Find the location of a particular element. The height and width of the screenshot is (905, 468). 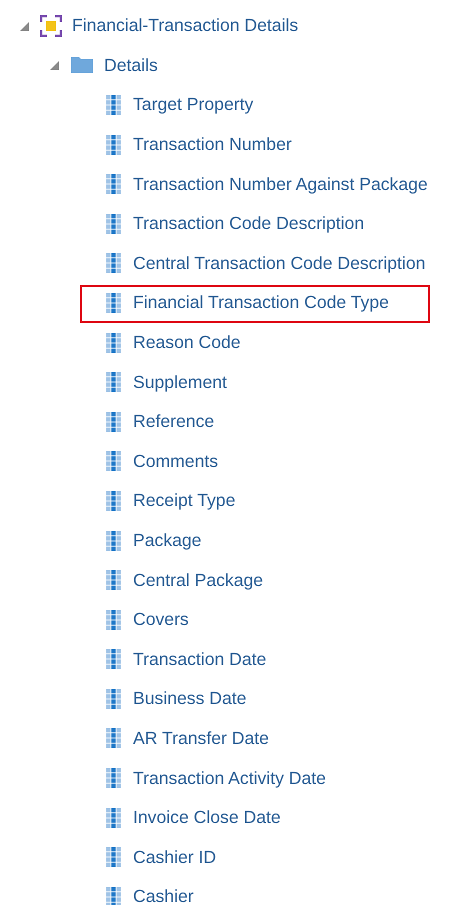

field-label: Comments is located at coordinates (175, 461).